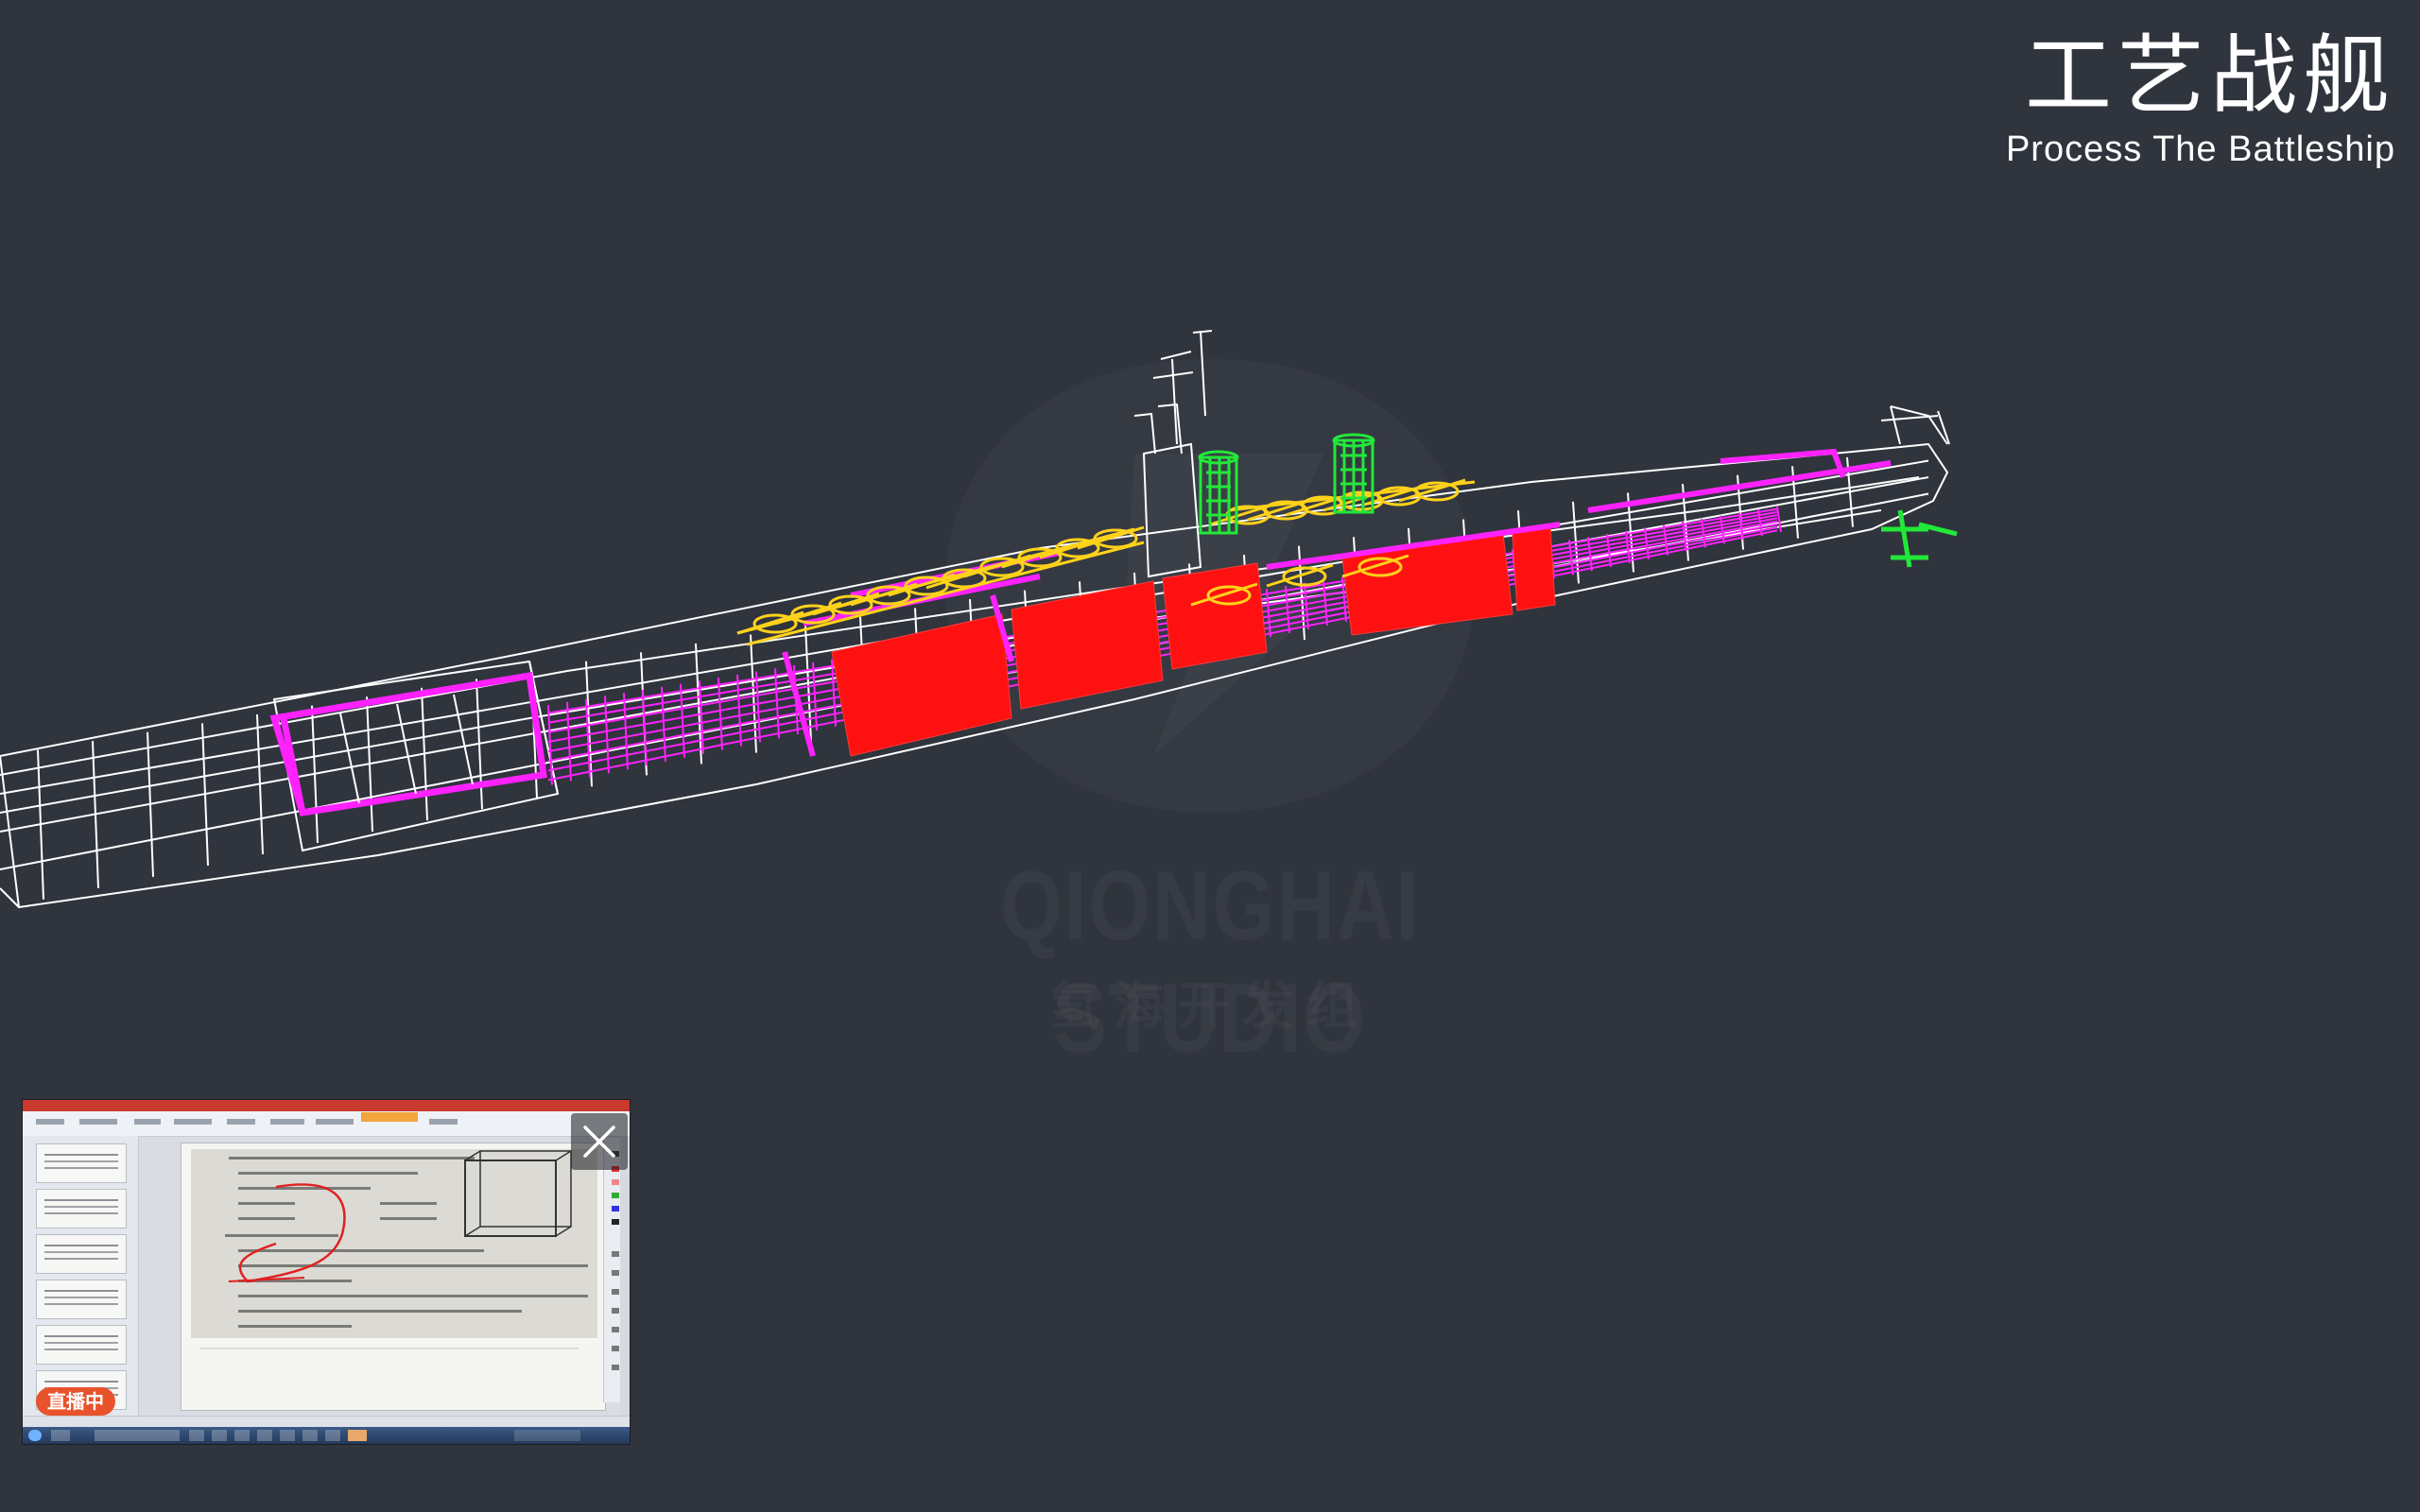  I want to click on bow-compartment, so click(408, 743).